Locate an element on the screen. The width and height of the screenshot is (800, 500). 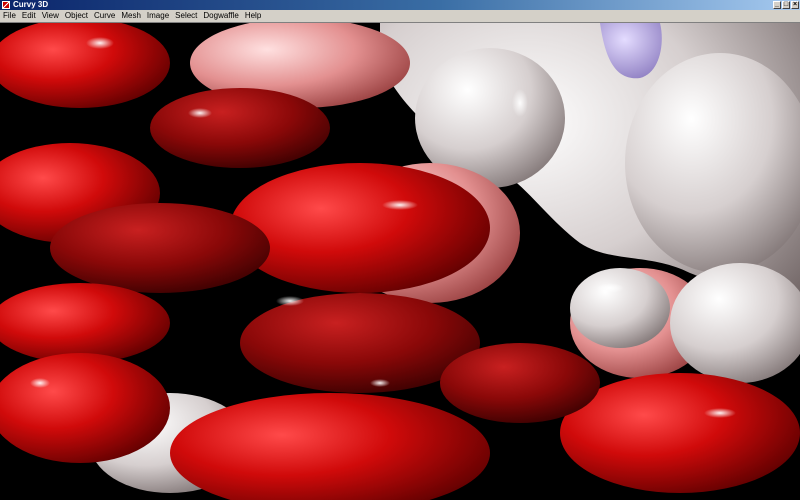
maximize-button: □ is located at coordinates (786, 5).